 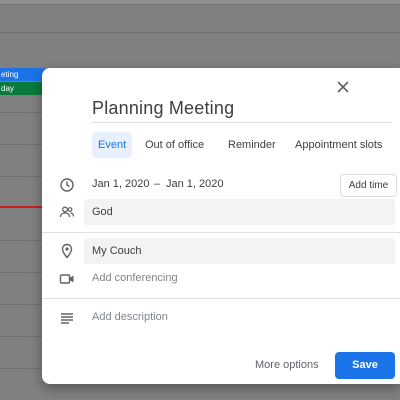 What do you see at coordinates (368, 185) in the screenshot?
I see `add-time-button: Add time` at bounding box center [368, 185].